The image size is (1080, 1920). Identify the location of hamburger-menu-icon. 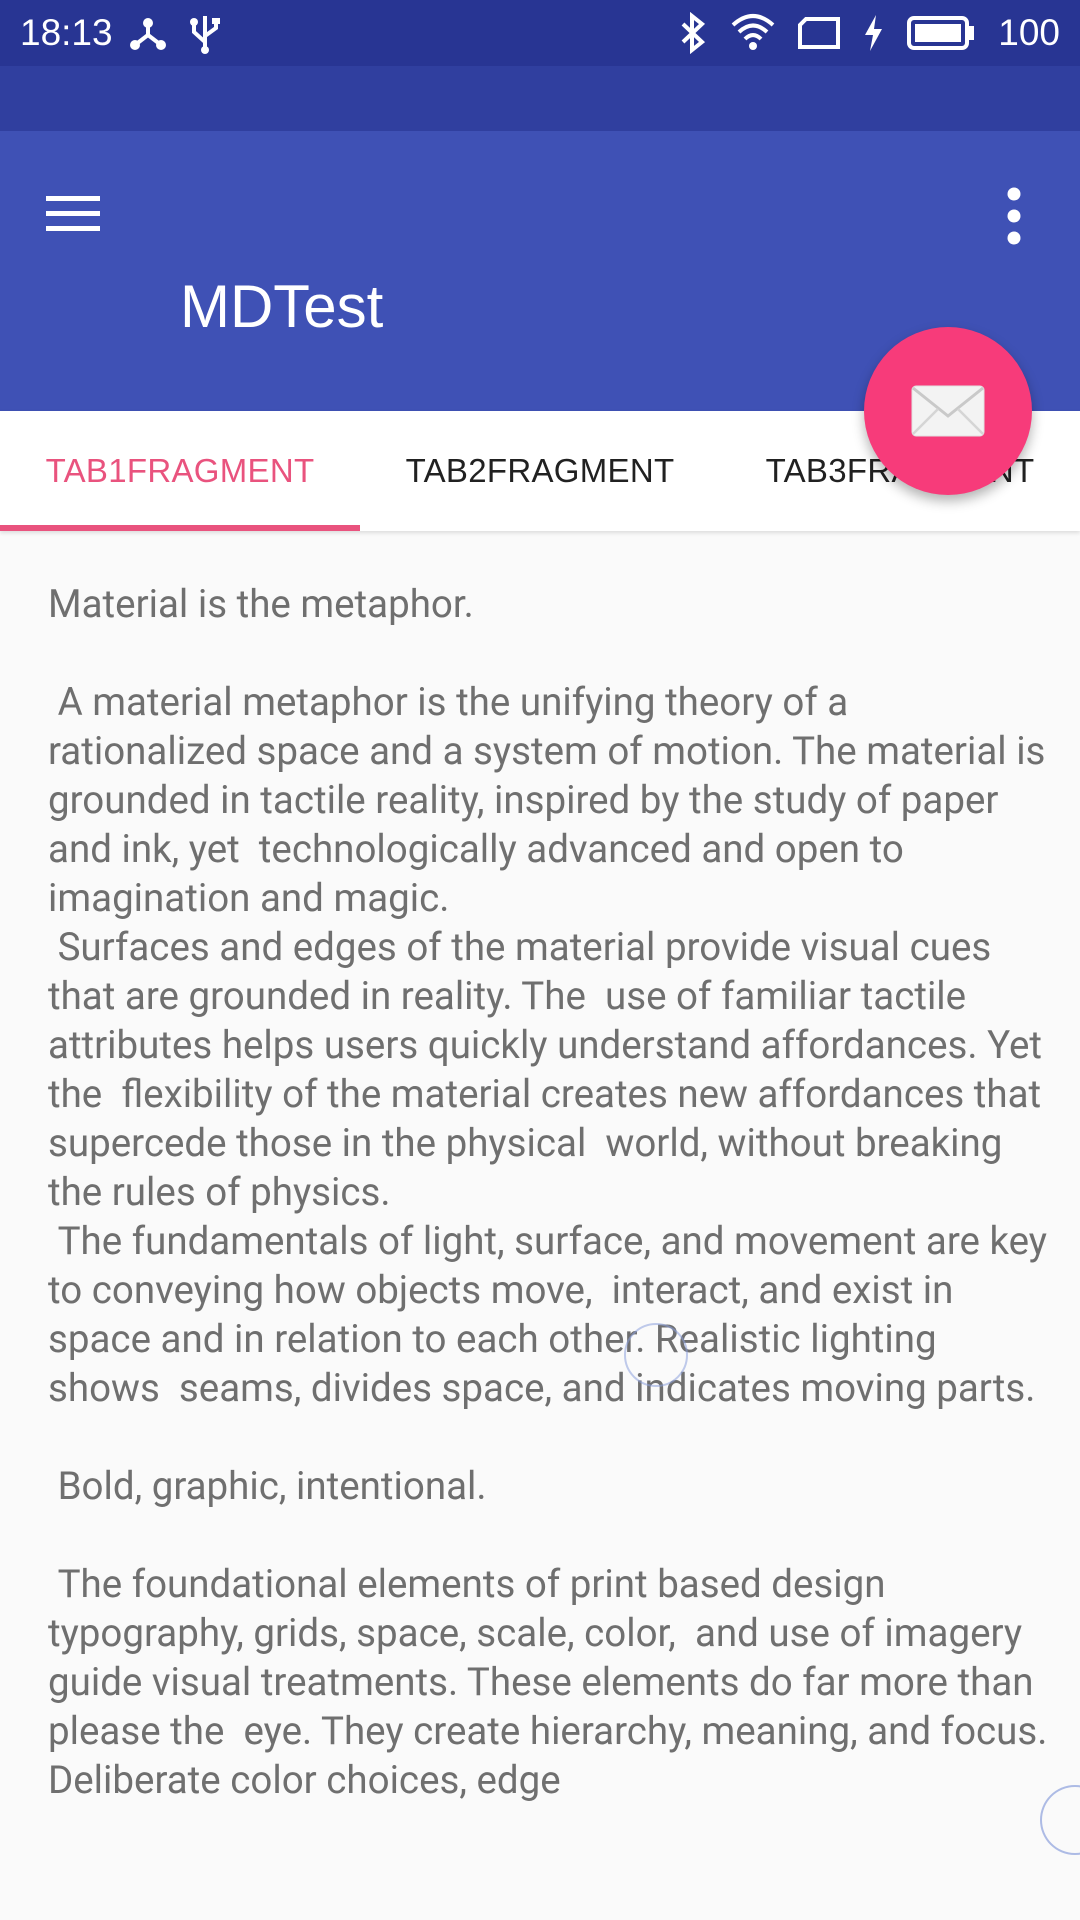
(73, 213).